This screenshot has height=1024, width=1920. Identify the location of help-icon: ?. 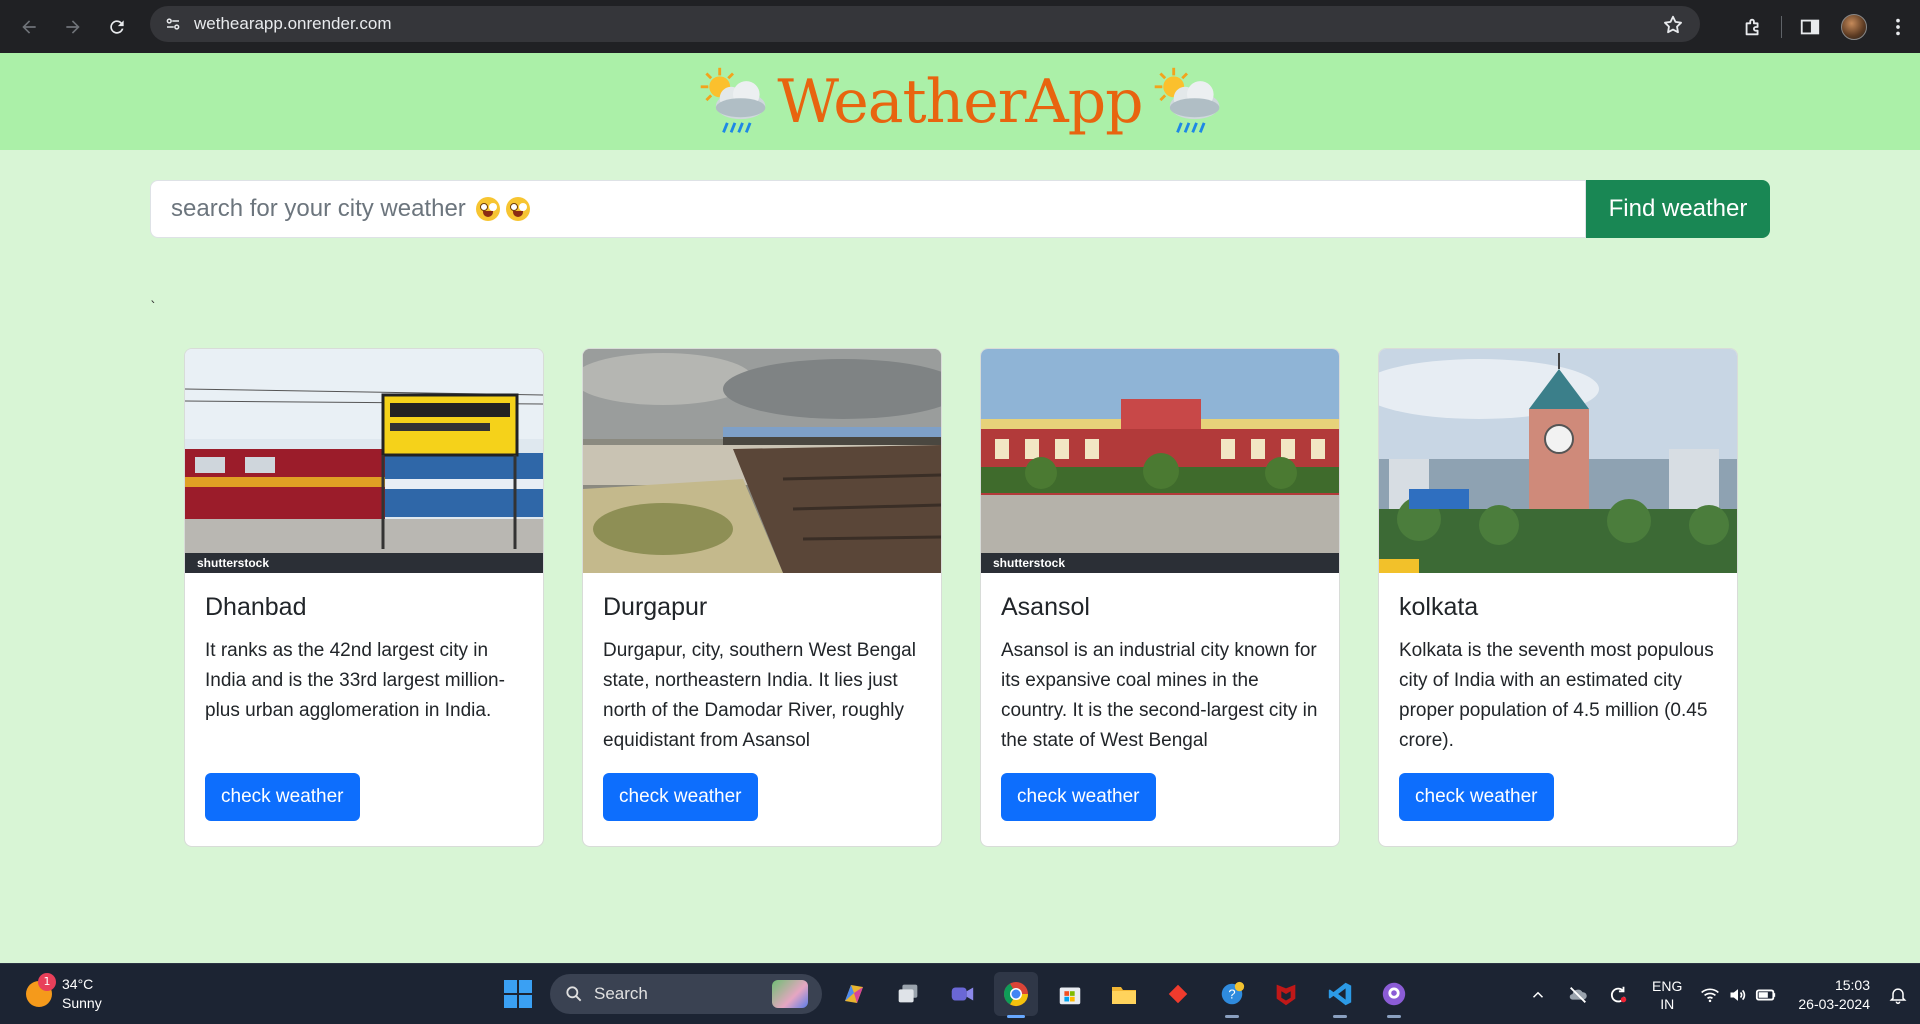
(1232, 995).